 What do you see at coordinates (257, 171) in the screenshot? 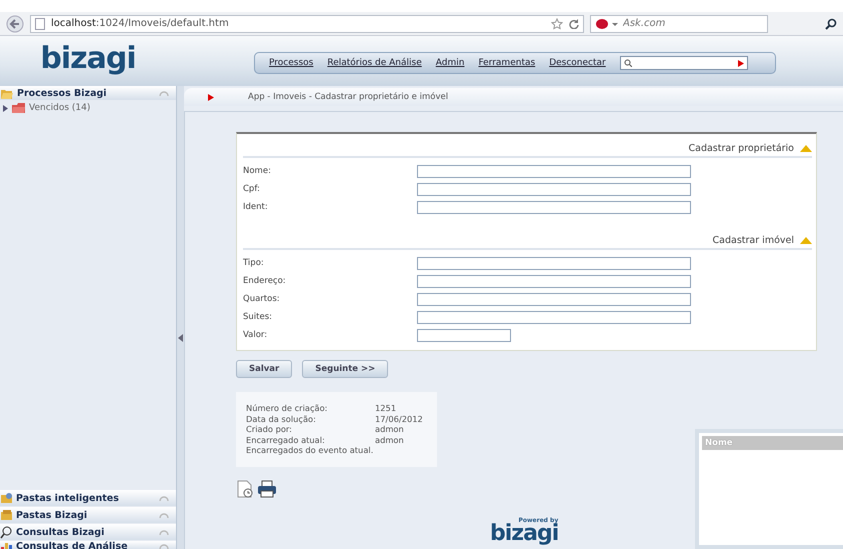
I see `field-label: Nome:` at bounding box center [257, 171].